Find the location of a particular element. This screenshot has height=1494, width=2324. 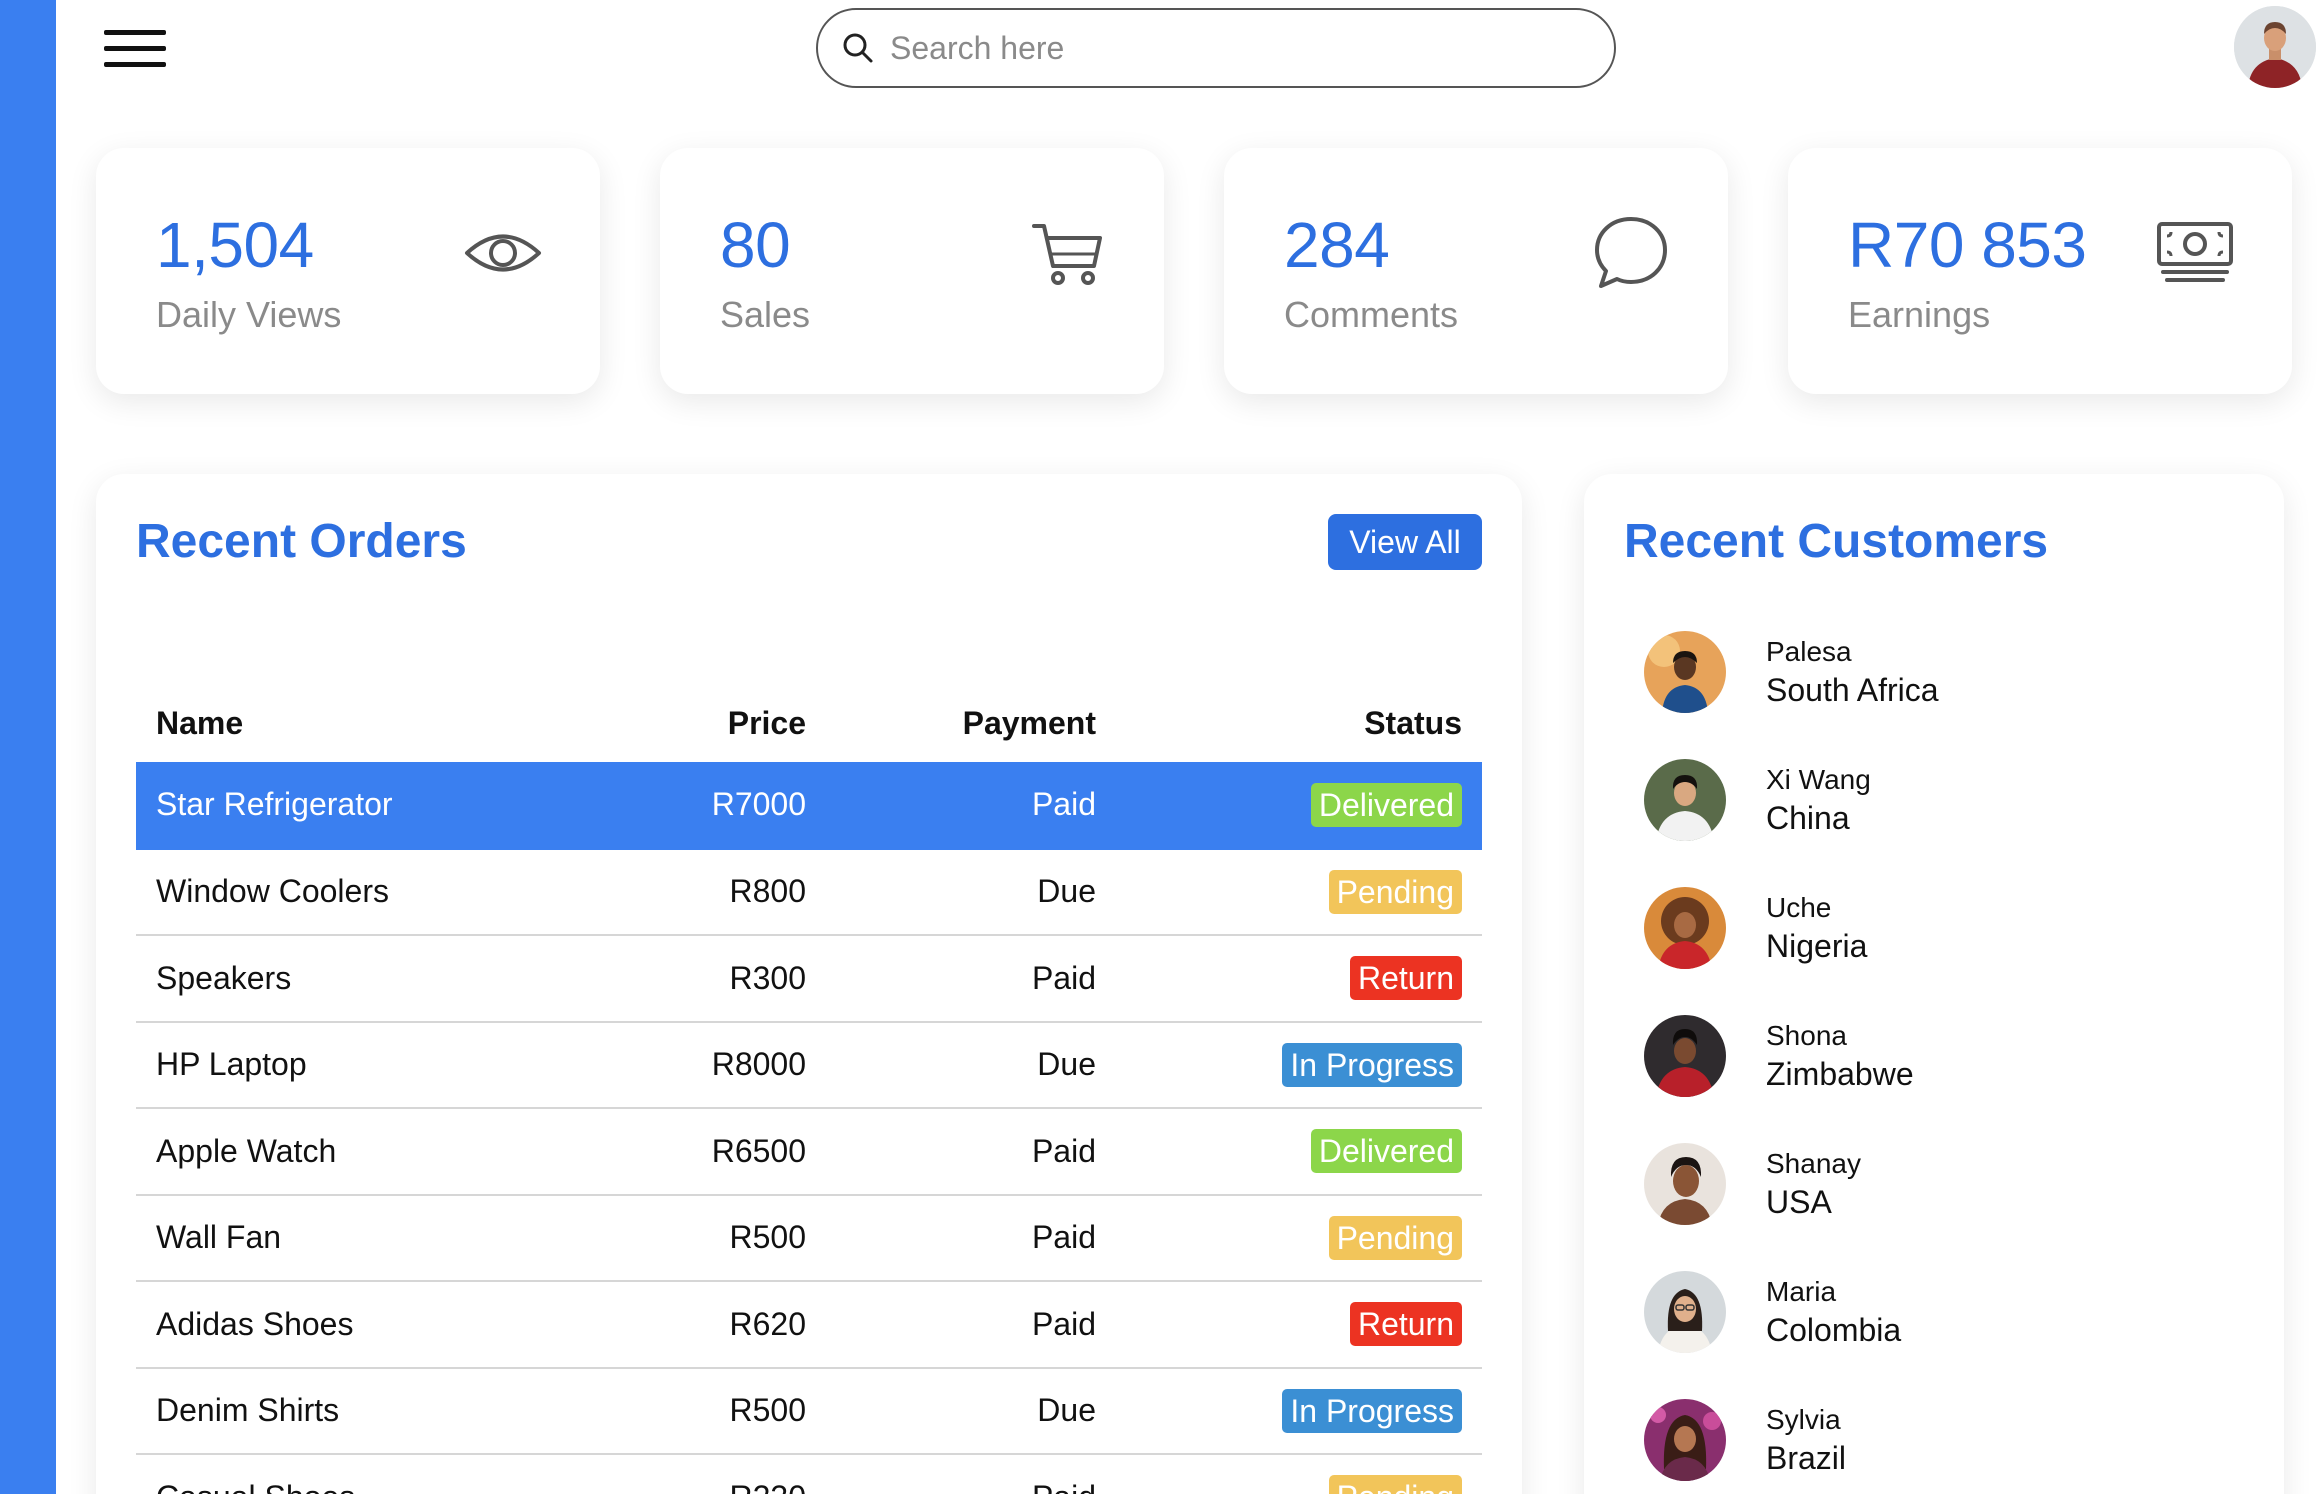

table-row: Window Coolers R800 Due Pending is located at coordinates (809, 892).